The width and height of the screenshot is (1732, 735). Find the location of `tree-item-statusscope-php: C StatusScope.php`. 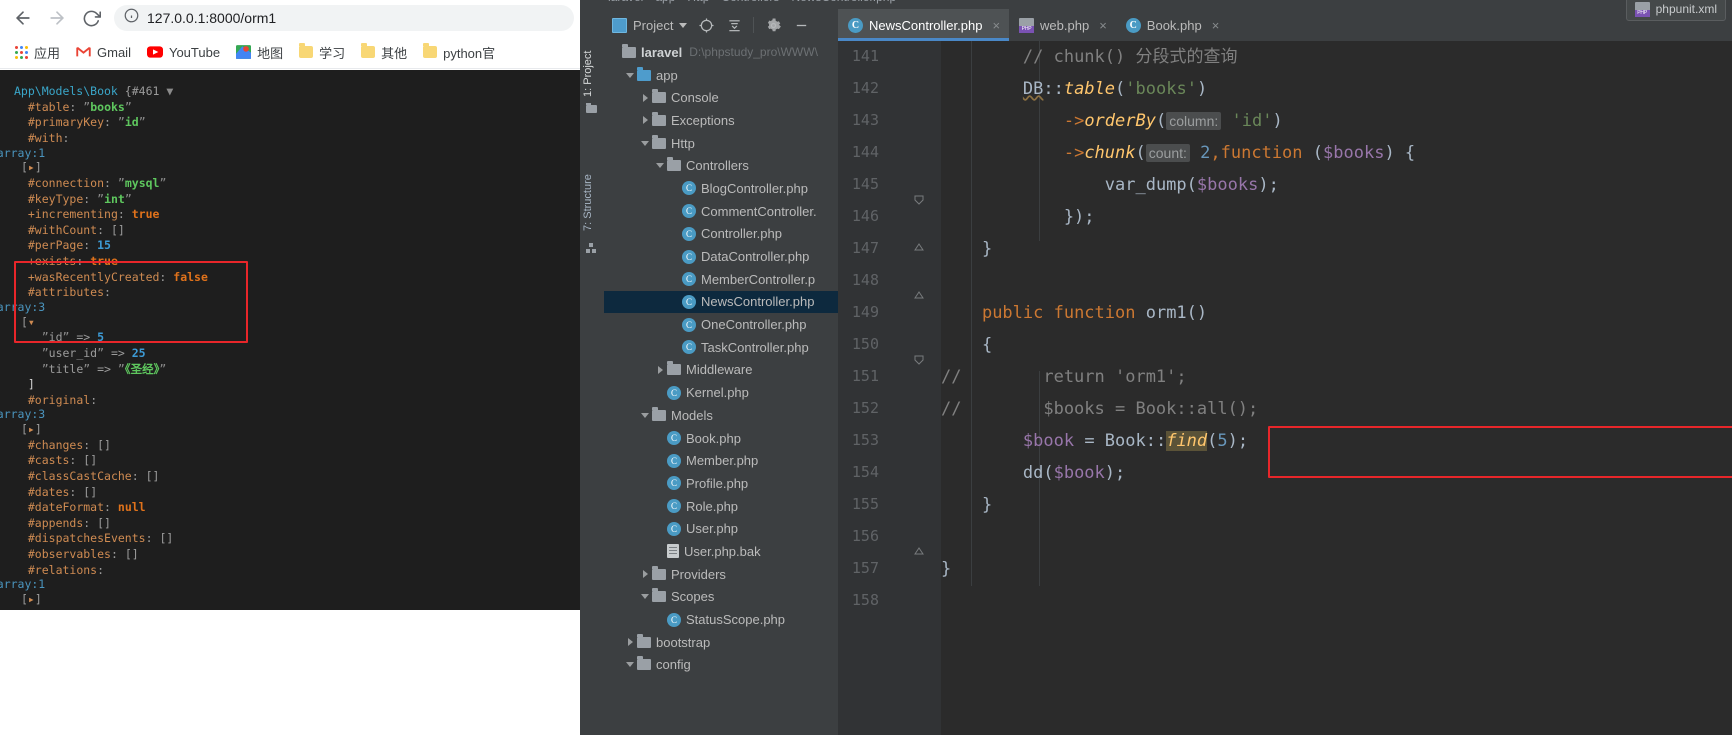

tree-item-statusscope-php: C StatusScope.php is located at coordinates (721, 619).